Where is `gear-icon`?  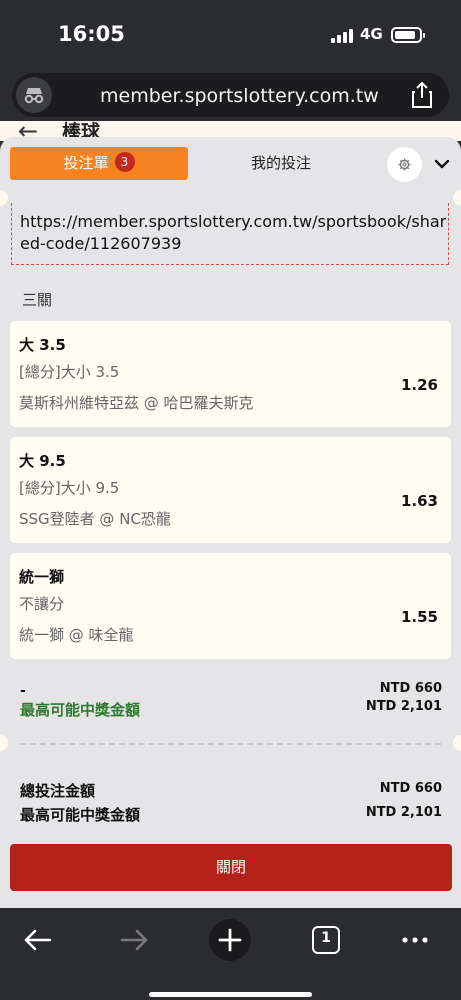
gear-icon is located at coordinates (404, 164).